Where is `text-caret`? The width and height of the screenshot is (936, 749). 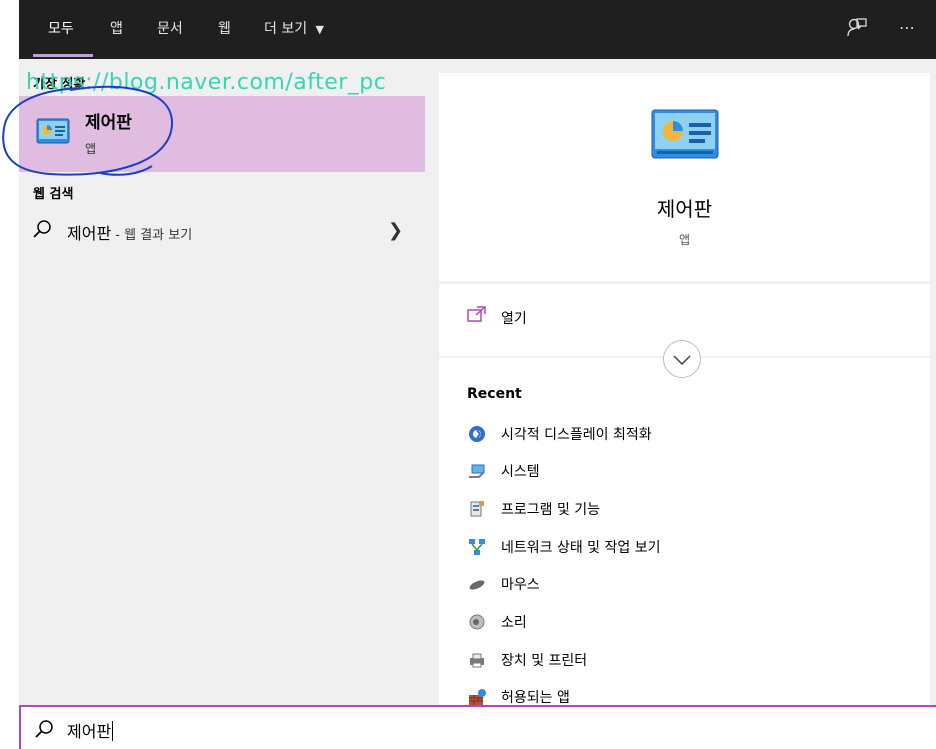
text-caret is located at coordinates (113, 731).